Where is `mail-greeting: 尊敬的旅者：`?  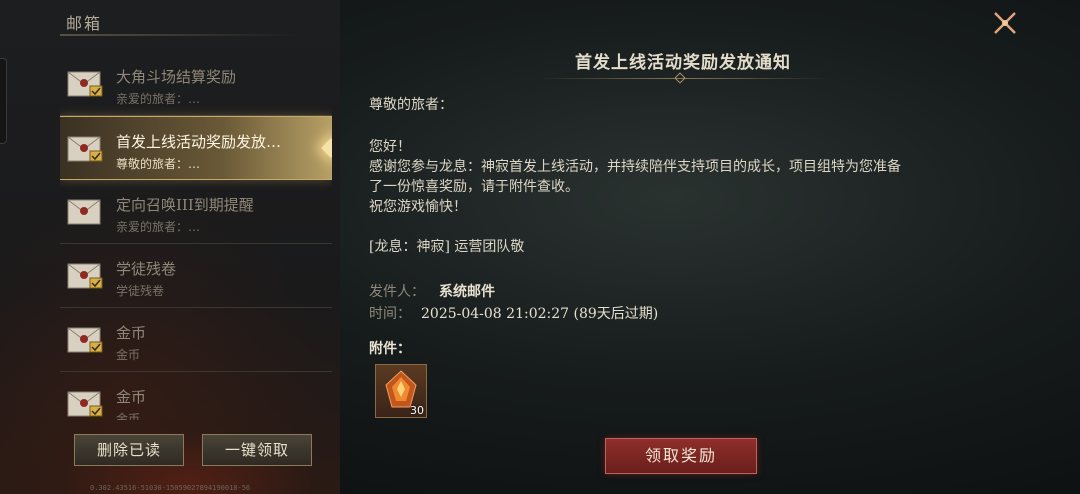 mail-greeting: 尊敬的旅者： is located at coordinates (411, 105).